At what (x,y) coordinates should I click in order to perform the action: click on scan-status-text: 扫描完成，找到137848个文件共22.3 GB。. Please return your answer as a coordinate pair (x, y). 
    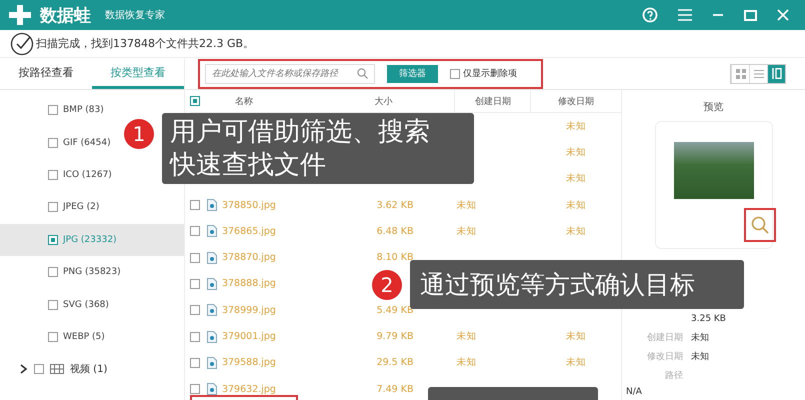
    Looking at the image, I should click on (145, 43).